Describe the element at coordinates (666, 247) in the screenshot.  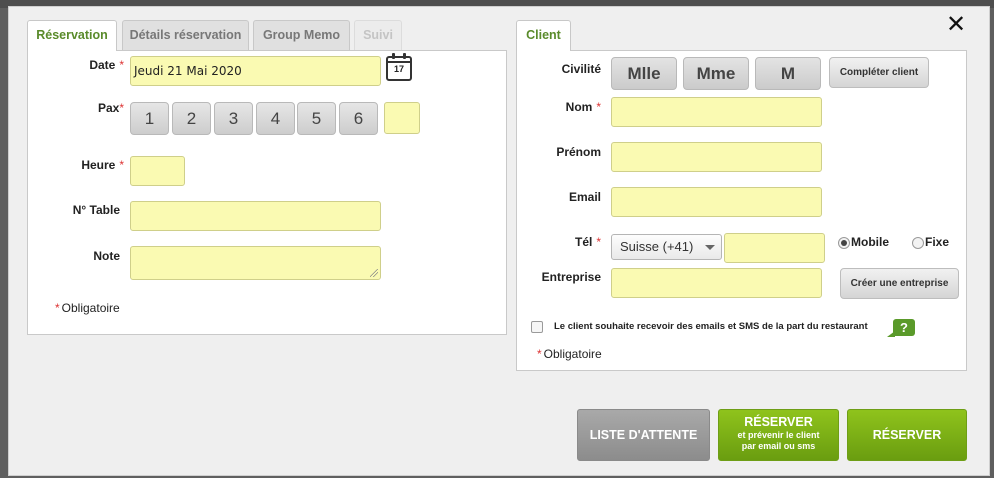
I see `country-code-select: Suisse (+41)` at that location.